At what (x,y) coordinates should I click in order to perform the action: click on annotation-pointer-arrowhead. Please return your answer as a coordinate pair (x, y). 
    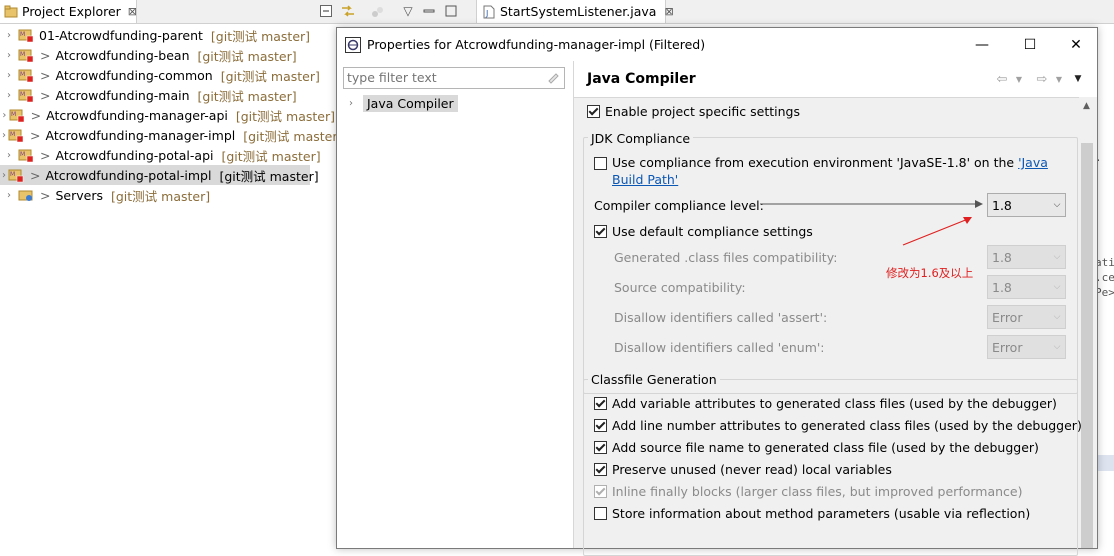
    Looking at the image, I should click on (979, 204).